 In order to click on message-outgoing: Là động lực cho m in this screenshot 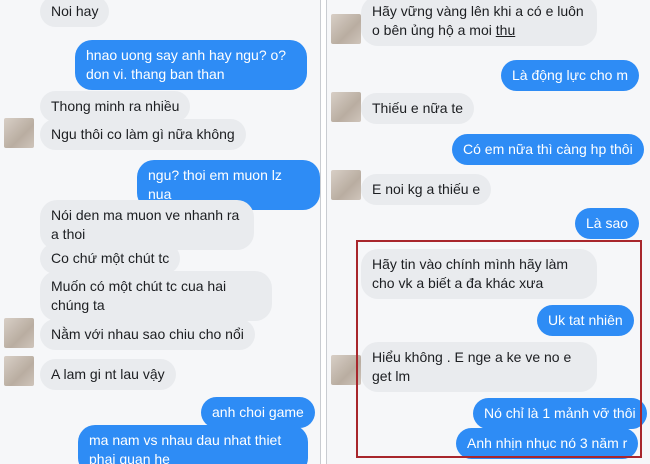, I will do `click(570, 75)`.